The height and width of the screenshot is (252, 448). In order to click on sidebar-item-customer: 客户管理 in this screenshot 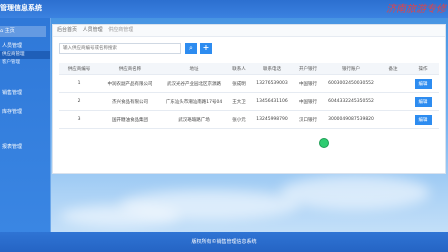, I will do `click(25, 63)`.